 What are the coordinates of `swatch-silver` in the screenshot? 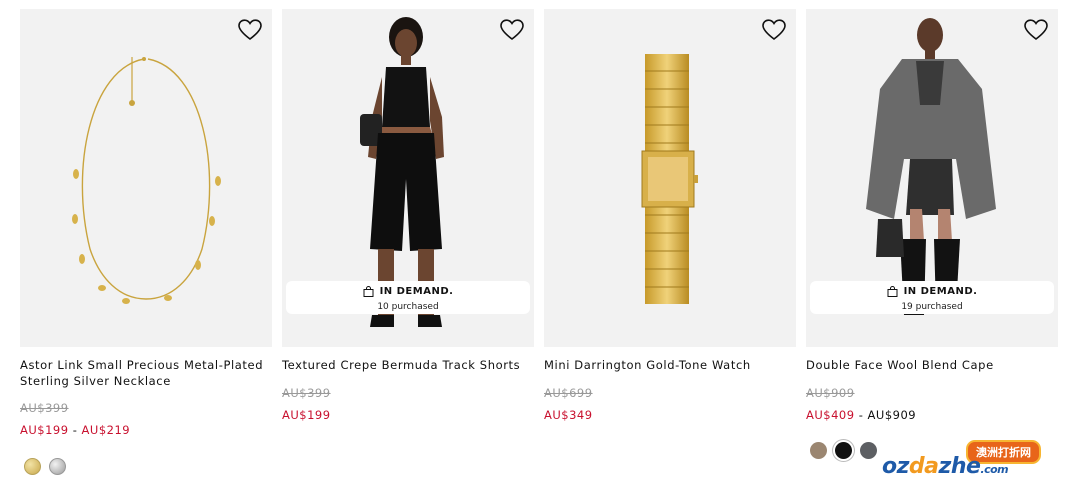 It's located at (57, 466).